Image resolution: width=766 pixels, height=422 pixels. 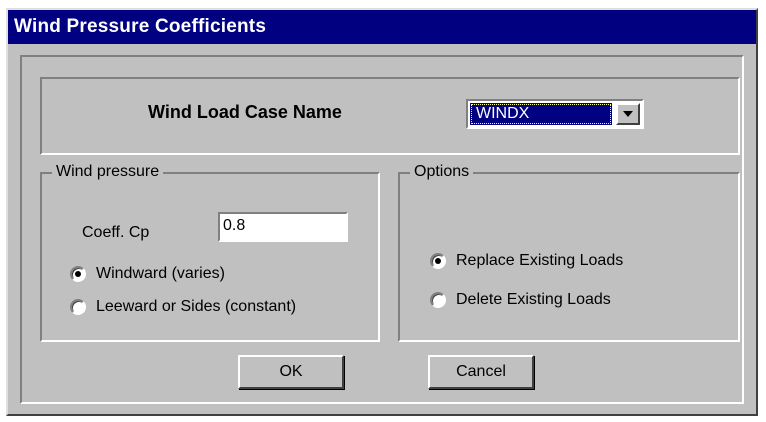 I want to click on load-case-dropdown: WINDX, so click(x=555, y=114).